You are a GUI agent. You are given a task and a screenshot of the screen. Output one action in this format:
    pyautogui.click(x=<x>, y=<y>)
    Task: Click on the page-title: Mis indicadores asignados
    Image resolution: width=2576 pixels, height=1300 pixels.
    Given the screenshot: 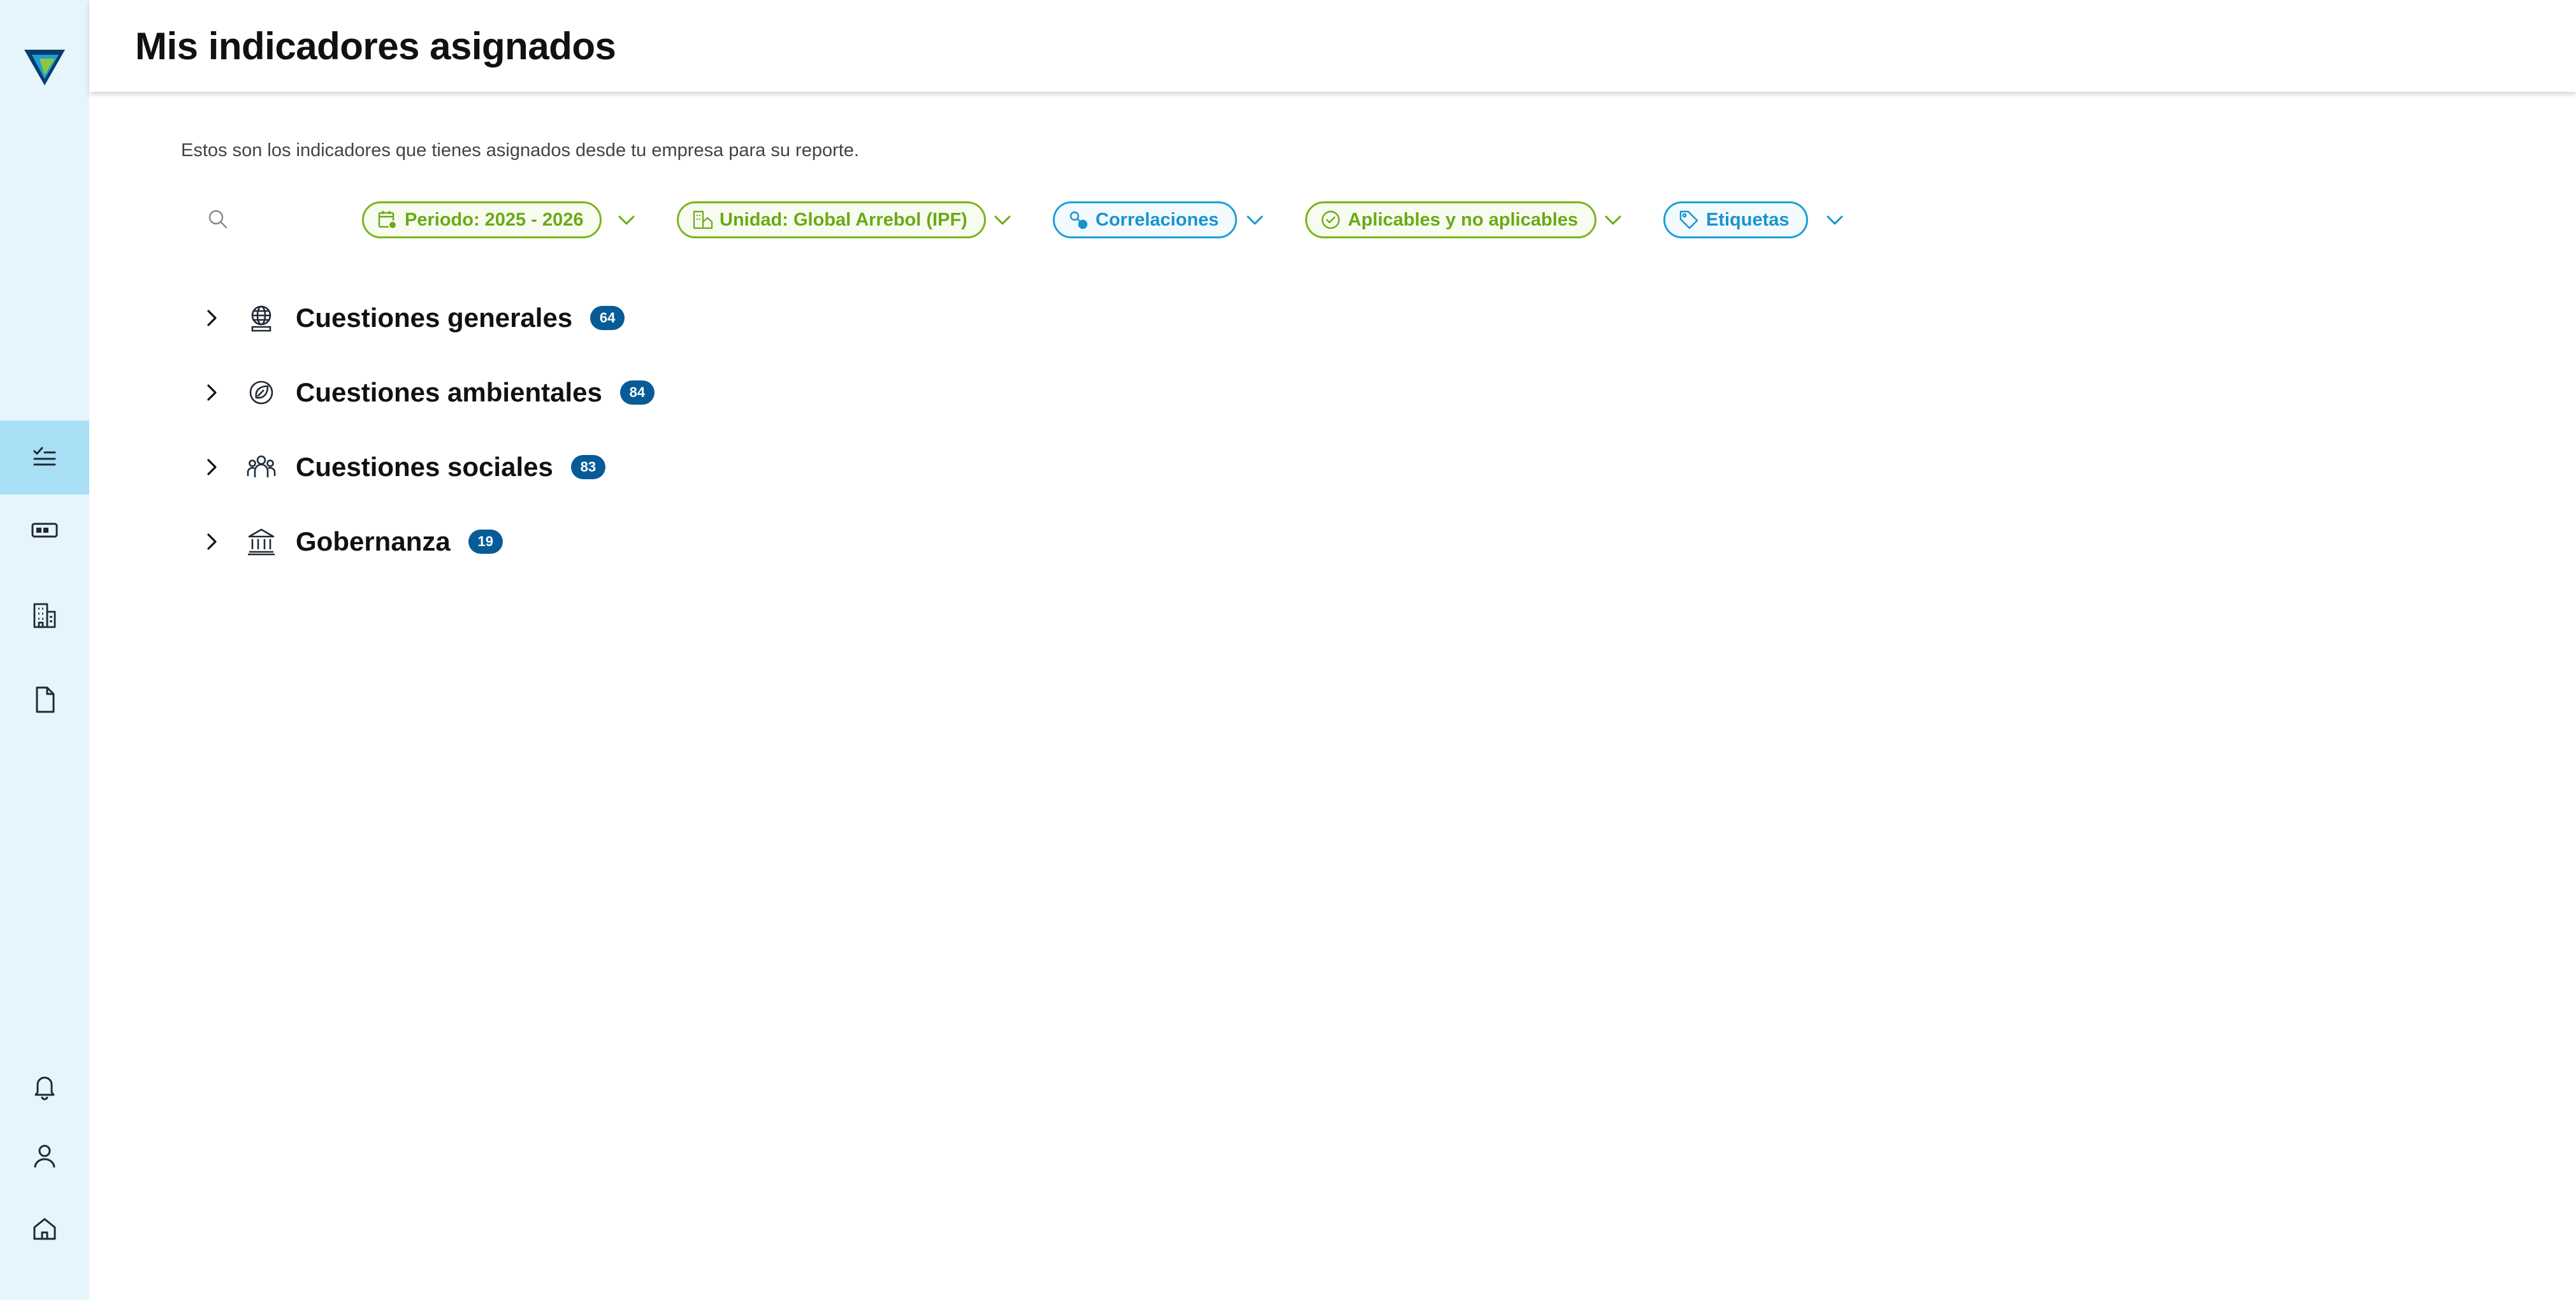 What is the action you would take?
    pyautogui.click(x=375, y=46)
    